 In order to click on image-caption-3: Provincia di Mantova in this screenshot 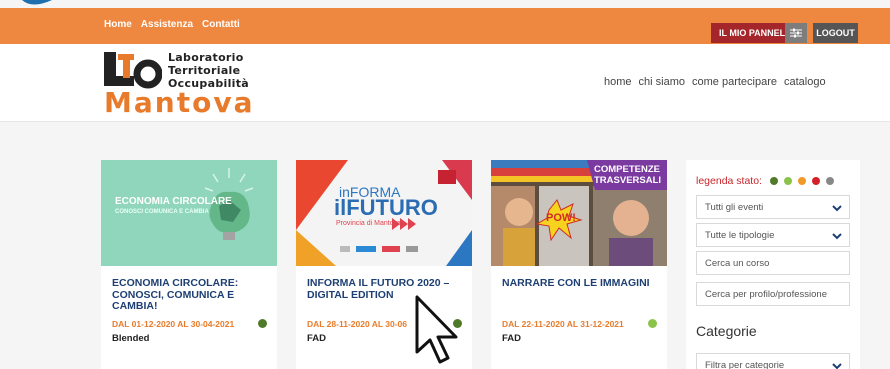, I will do `click(368, 223)`.